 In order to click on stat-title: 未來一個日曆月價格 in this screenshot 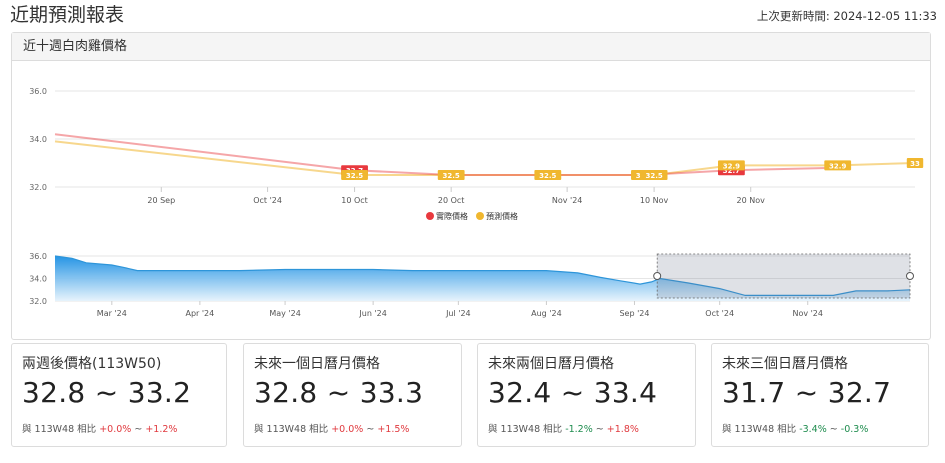, I will do `click(317, 364)`.